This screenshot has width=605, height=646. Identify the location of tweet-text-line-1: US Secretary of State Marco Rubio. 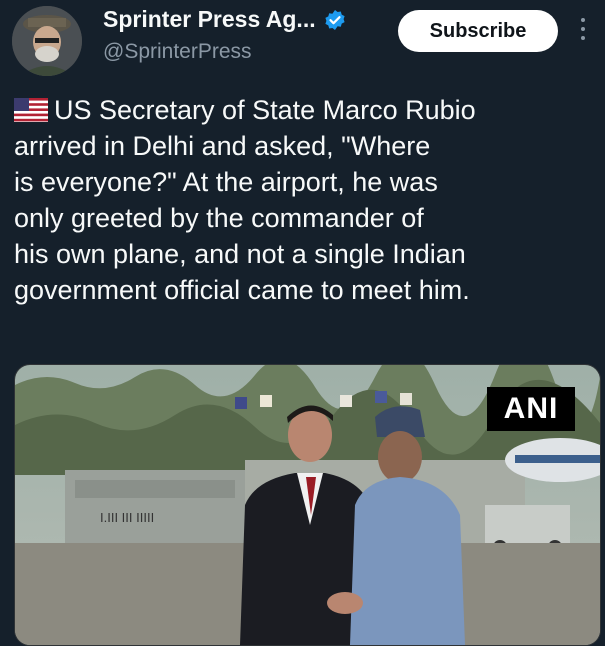
(265, 110).